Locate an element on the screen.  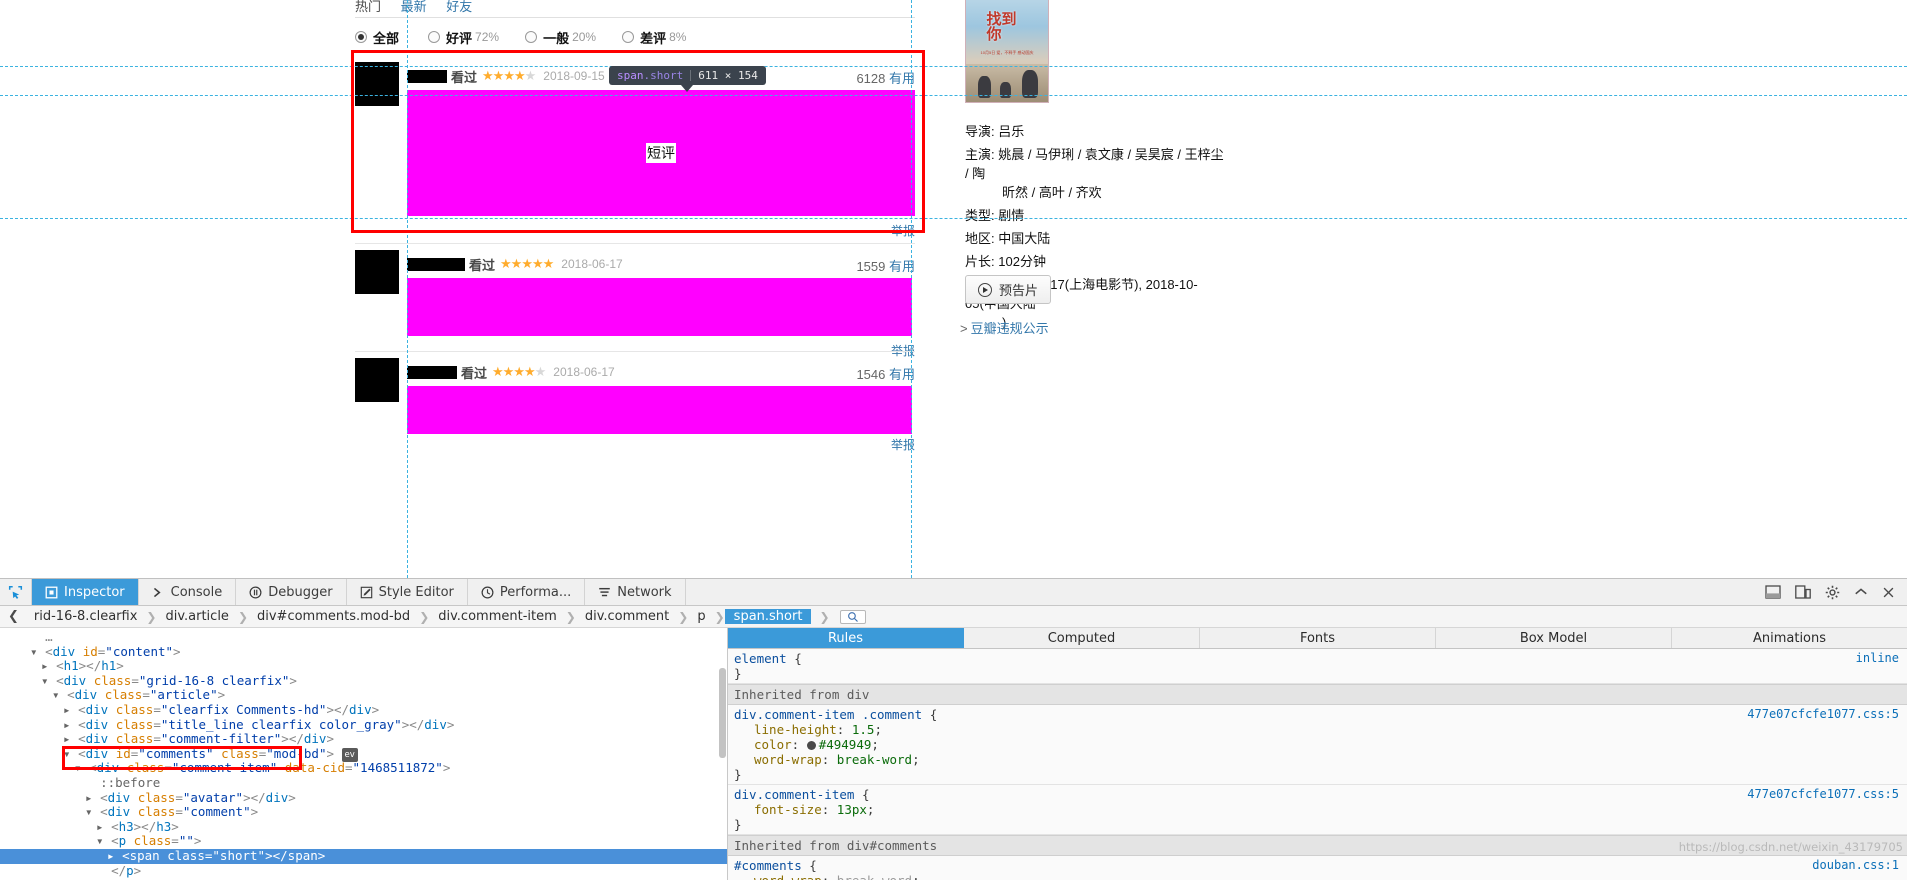
tab-animations: Animations is located at coordinates (1789, 638).